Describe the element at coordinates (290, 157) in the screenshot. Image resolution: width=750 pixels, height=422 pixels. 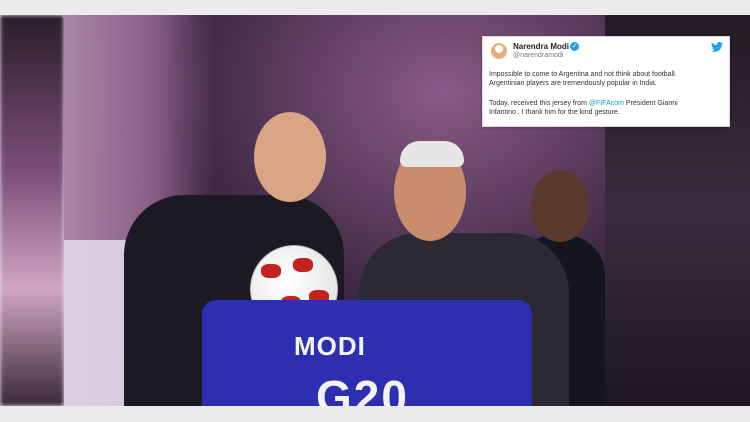
I see `person-left-head` at that location.